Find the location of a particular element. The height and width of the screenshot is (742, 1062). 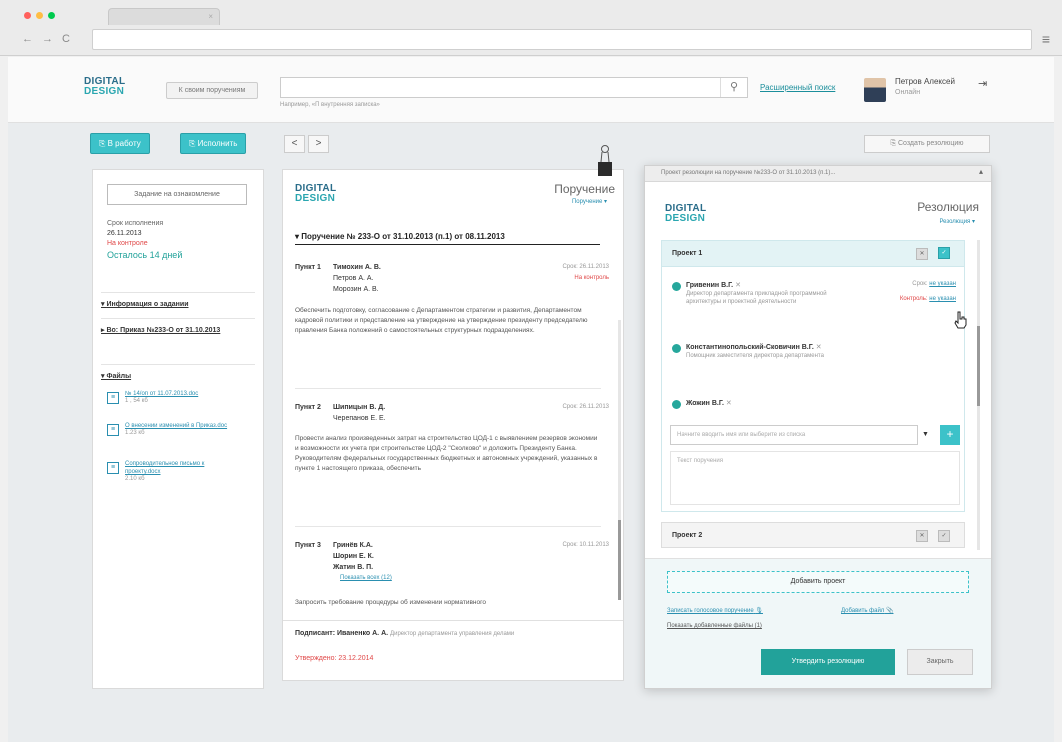

record-voice-link: Записать голосовое поручение 🎙 is located at coordinates (715, 610).